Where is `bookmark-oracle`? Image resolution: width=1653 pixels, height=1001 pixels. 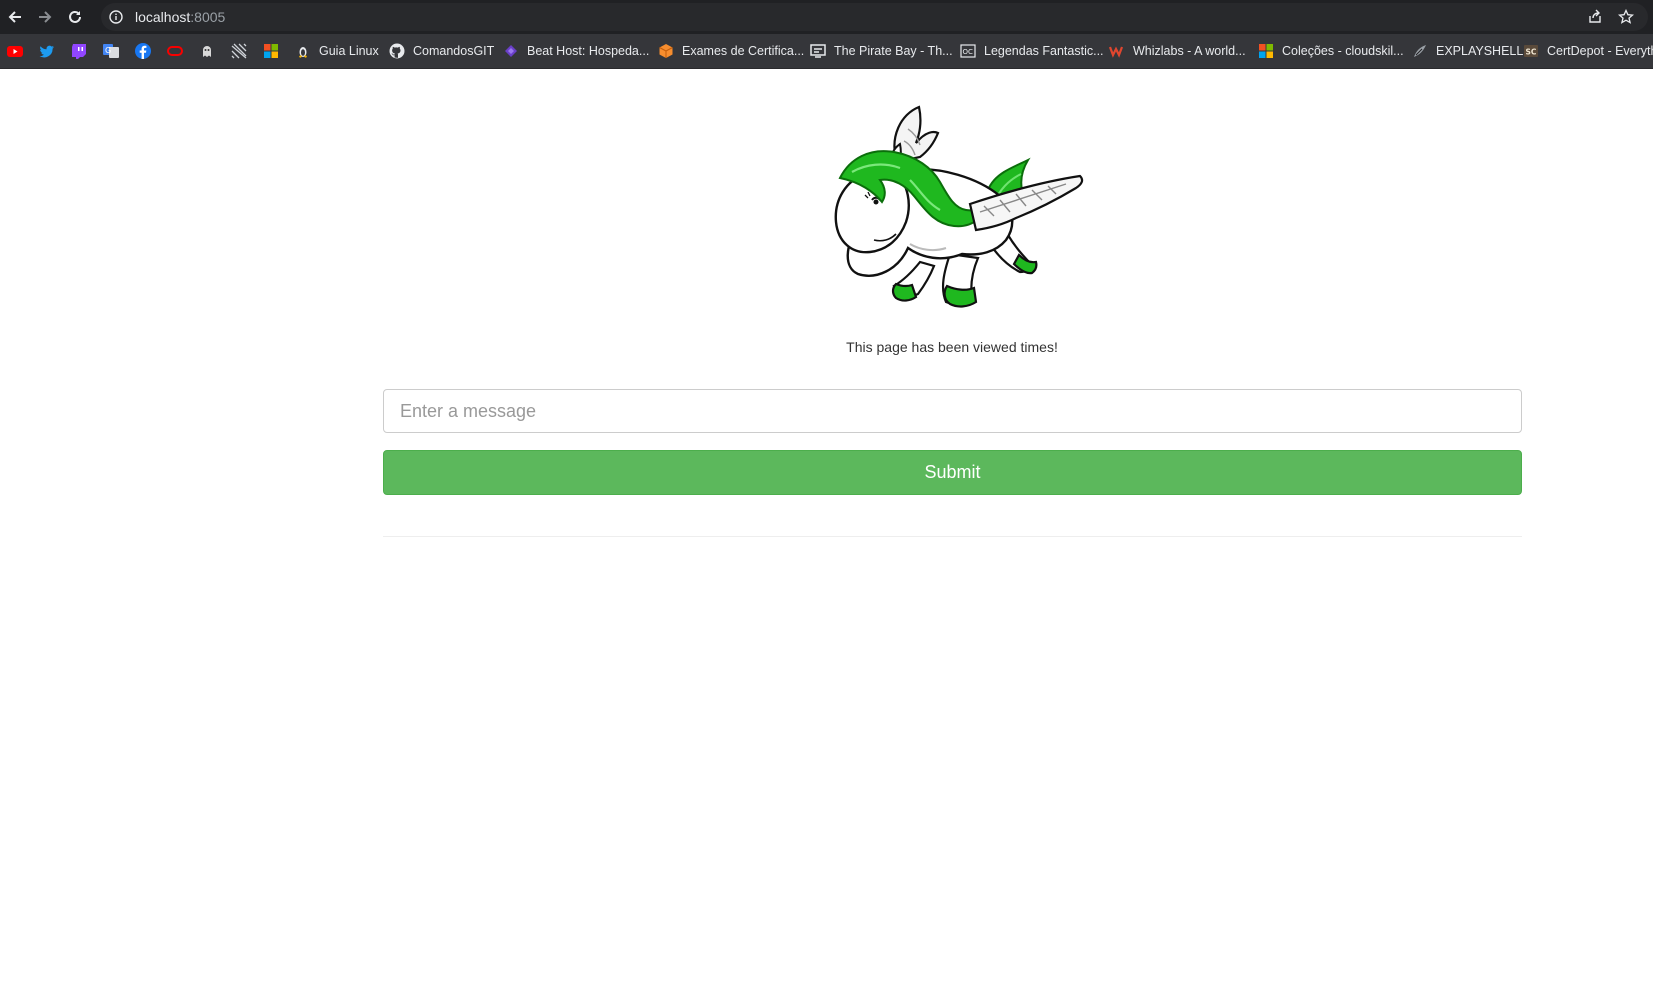
bookmark-oracle is located at coordinates (175, 51).